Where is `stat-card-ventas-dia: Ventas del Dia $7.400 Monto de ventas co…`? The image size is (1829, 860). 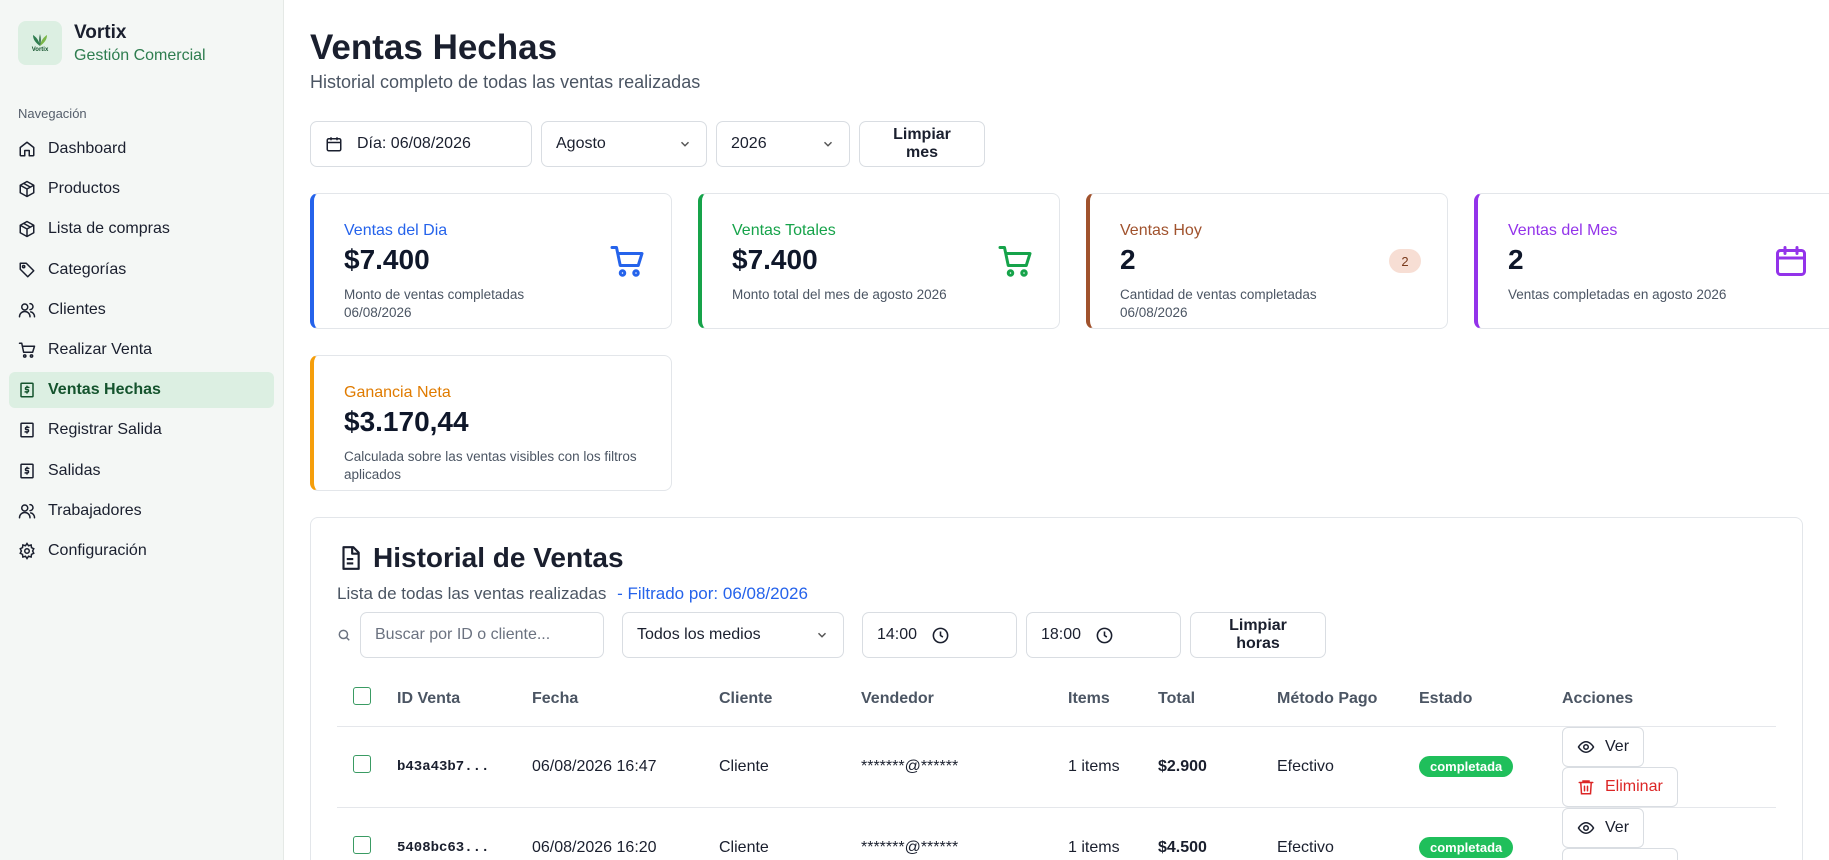 stat-card-ventas-dia: Ventas del Dia $7.400 Monto de ventas co… is located at coordinates (491, 261).